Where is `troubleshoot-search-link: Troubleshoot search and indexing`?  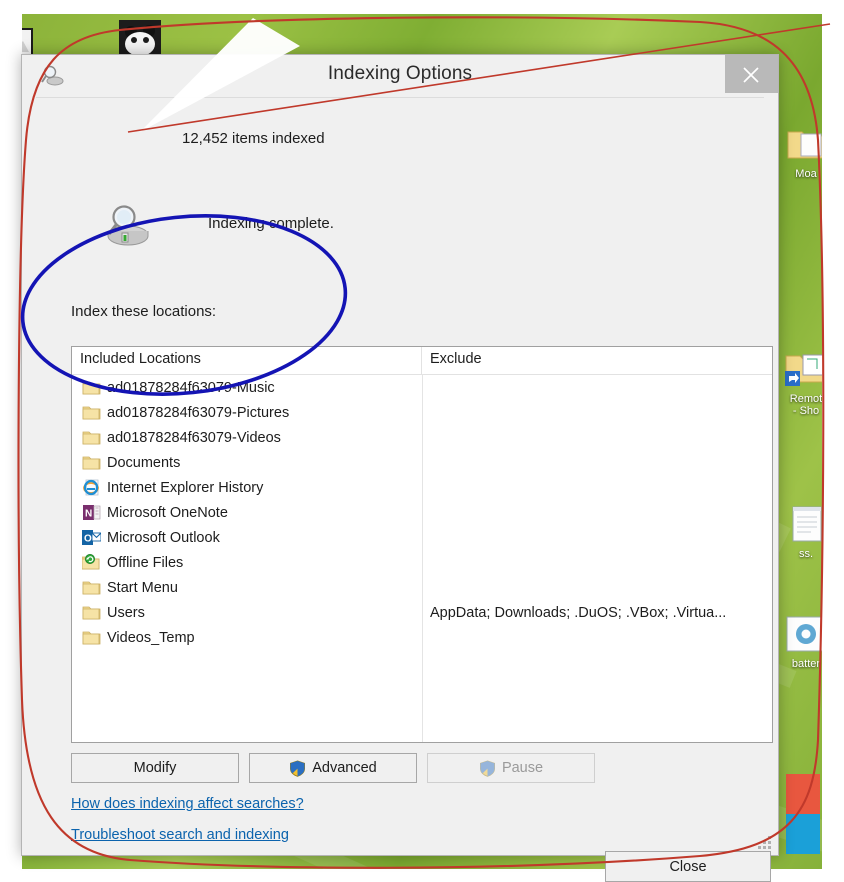
troubleshoot-search-link: Troubleshoot search and indexing is located at coordinates (180, 835).